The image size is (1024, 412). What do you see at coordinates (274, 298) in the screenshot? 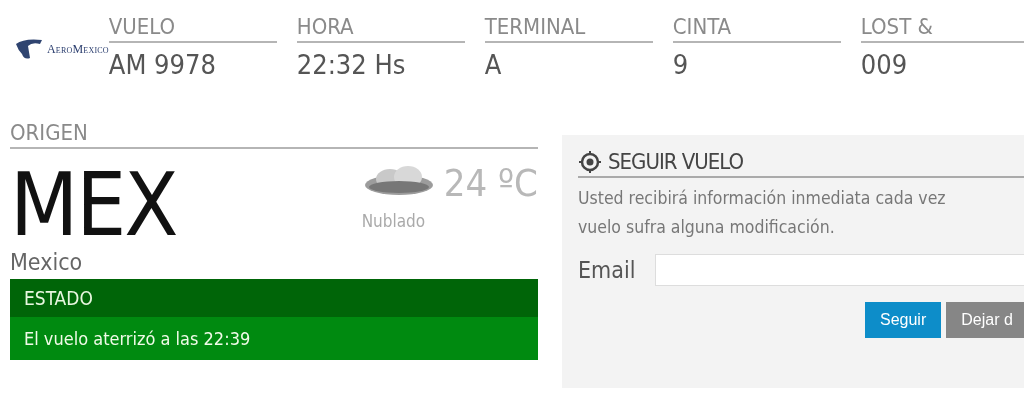
I see `status-title: ESTADO` at bounding box center [274, 298].